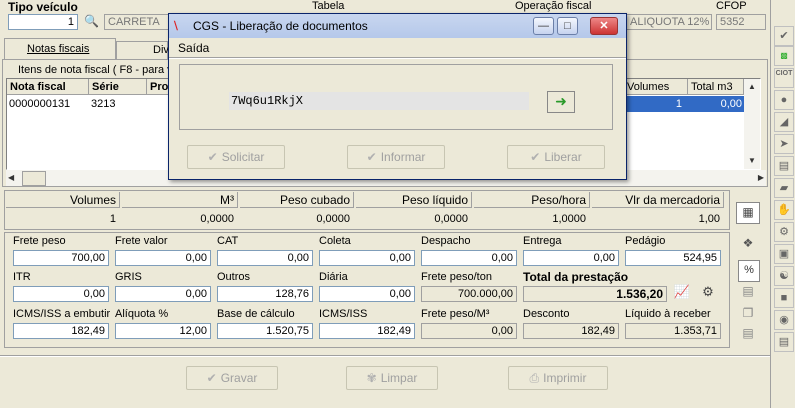 Image resolution: width=795 pixels, height=408 pixels. I want to click on bottom-separator, so click(385, 356).